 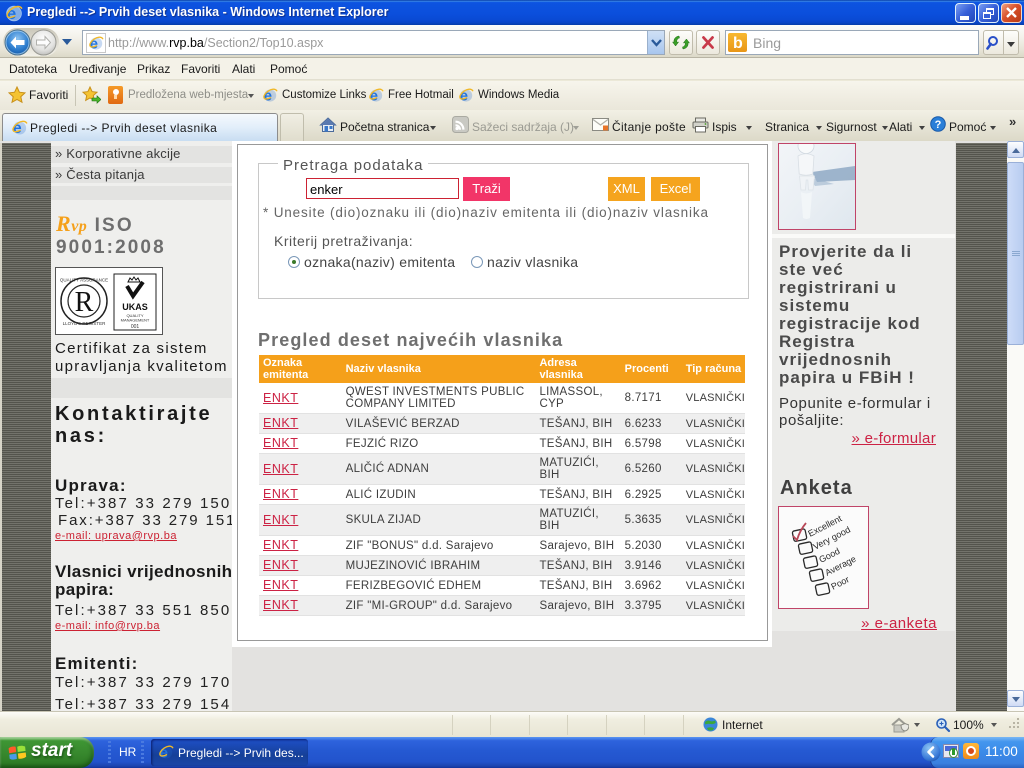 I want to click on svg-text: QUALITY ASSURANCE, so click(x=84, y=280).